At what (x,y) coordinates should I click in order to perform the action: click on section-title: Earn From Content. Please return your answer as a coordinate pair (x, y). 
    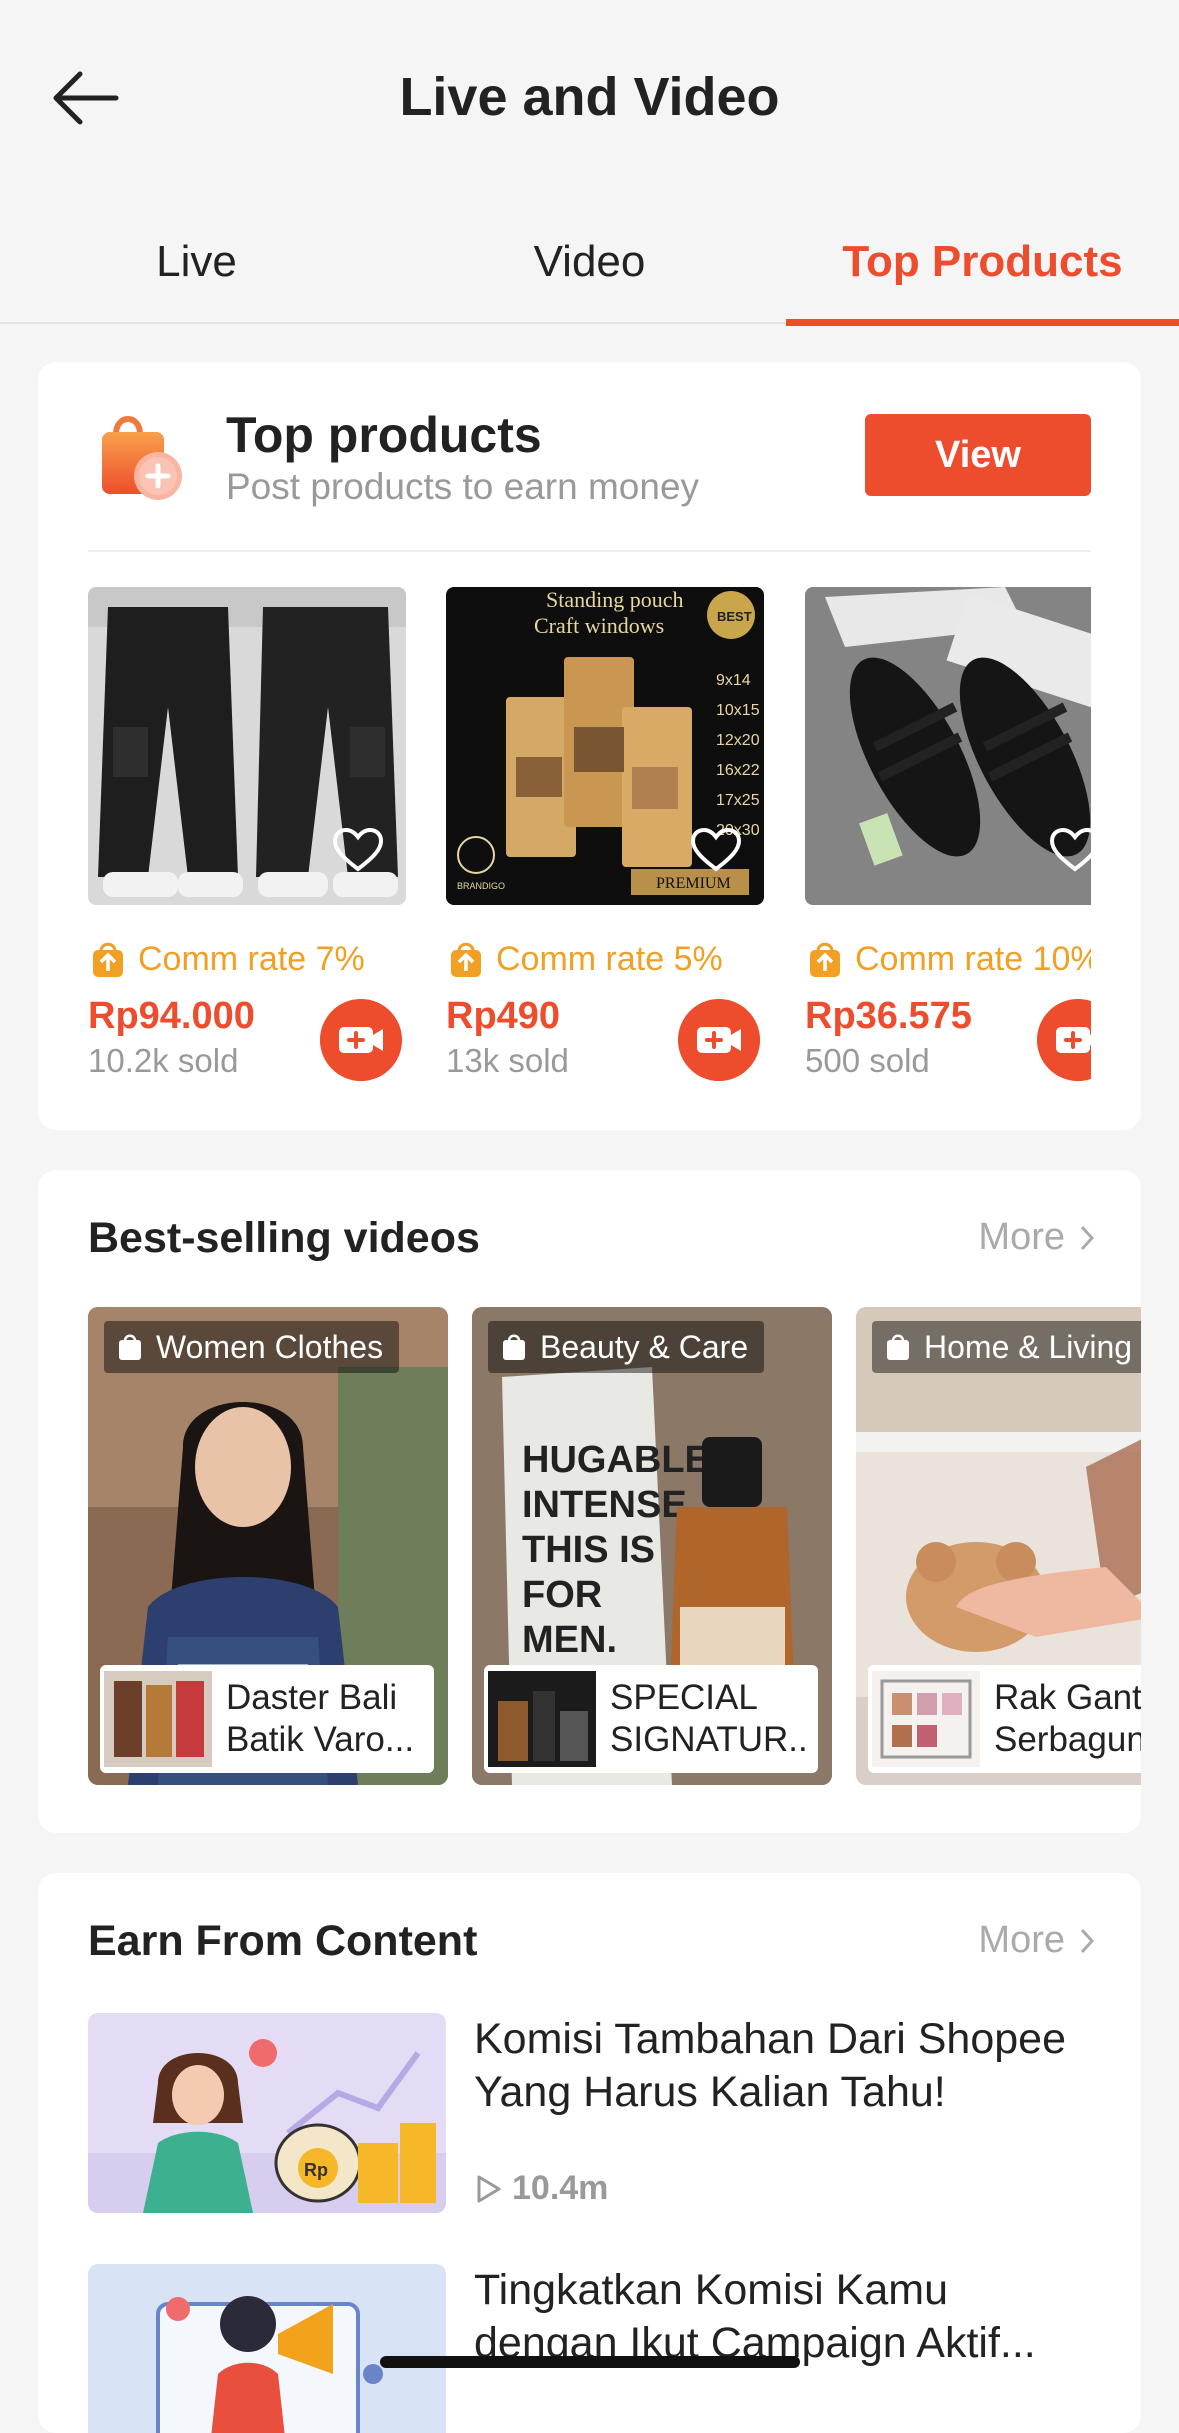
    Looking at the image, I should click on (283, 1941).